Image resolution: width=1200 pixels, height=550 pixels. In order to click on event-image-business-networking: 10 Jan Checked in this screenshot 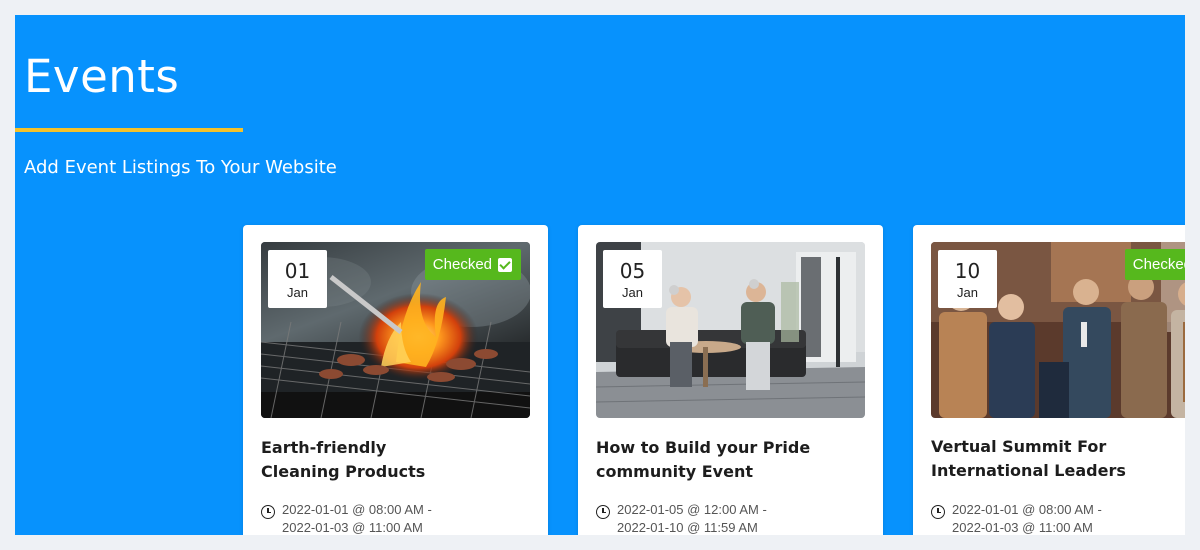, I will do `click(1058, 330)`.